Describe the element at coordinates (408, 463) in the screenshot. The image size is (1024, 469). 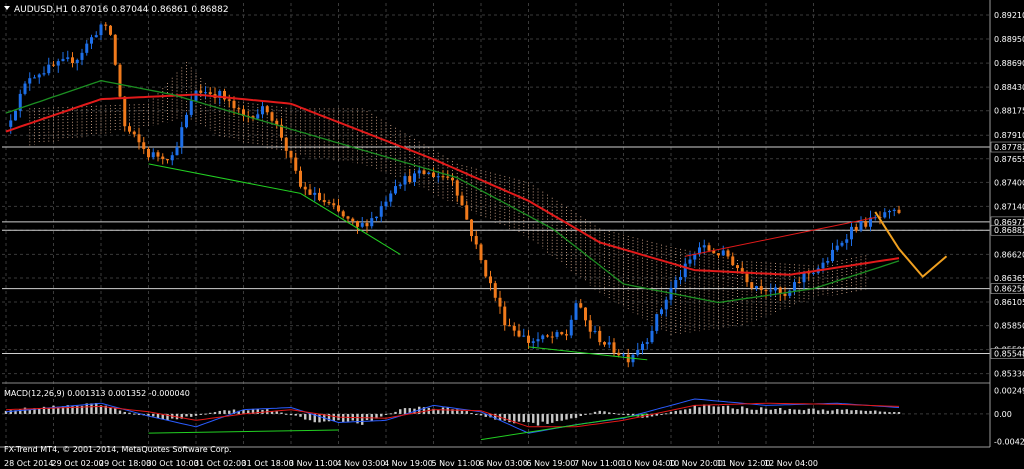
I see `time-tick-label: 4 Nov 19:00` at that location.